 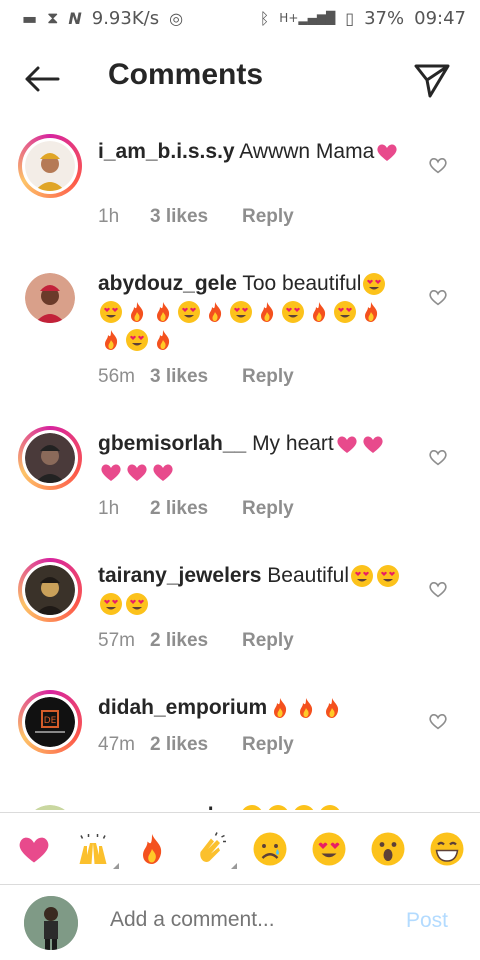 I want to click on comment-username: tairany_jewelers, so click(x=179, y=575).